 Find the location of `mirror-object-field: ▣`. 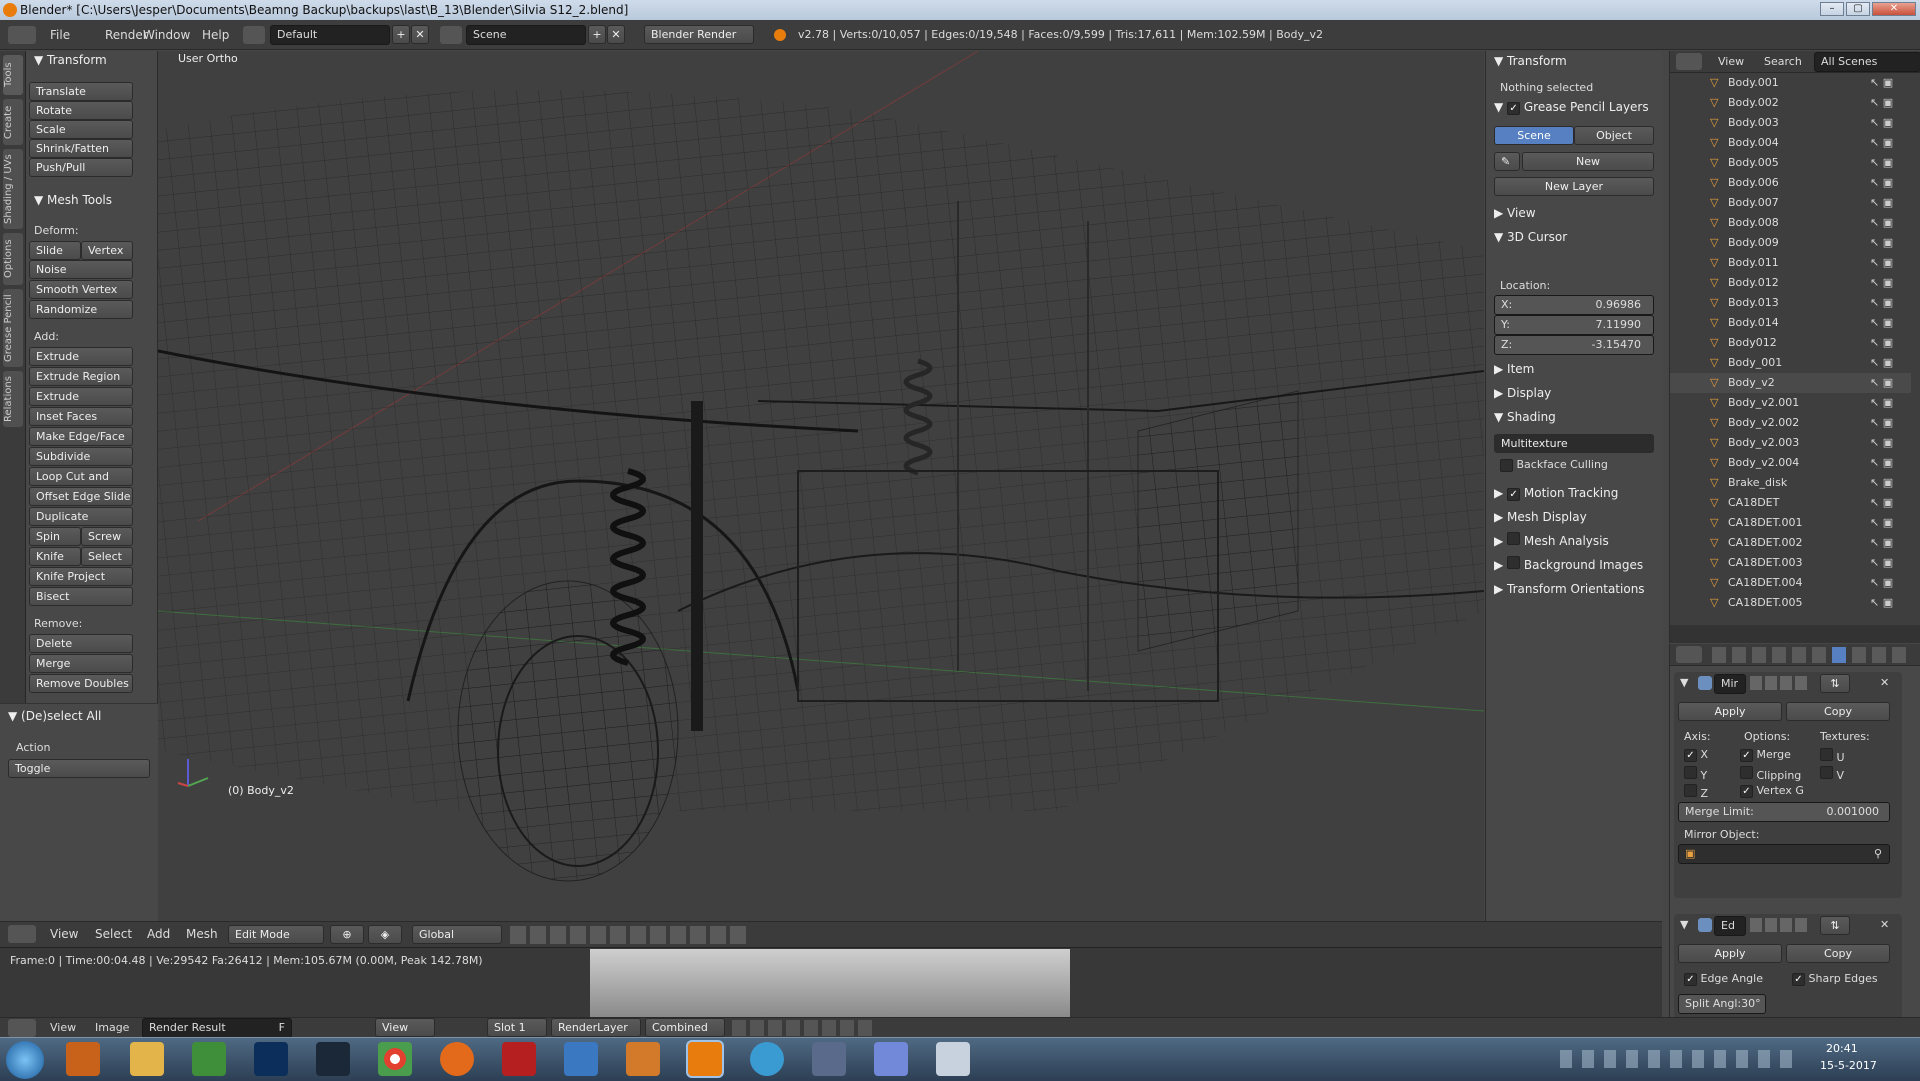

mirror-object-field: ▣ is located at coordinates (1784, 854).